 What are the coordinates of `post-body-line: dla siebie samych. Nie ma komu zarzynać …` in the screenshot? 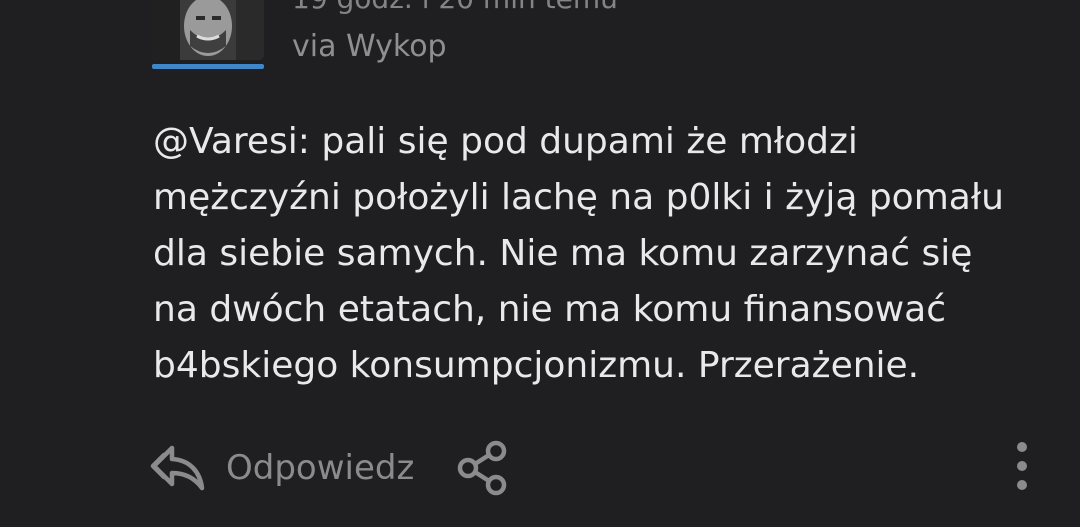 It's located at (563, 253).